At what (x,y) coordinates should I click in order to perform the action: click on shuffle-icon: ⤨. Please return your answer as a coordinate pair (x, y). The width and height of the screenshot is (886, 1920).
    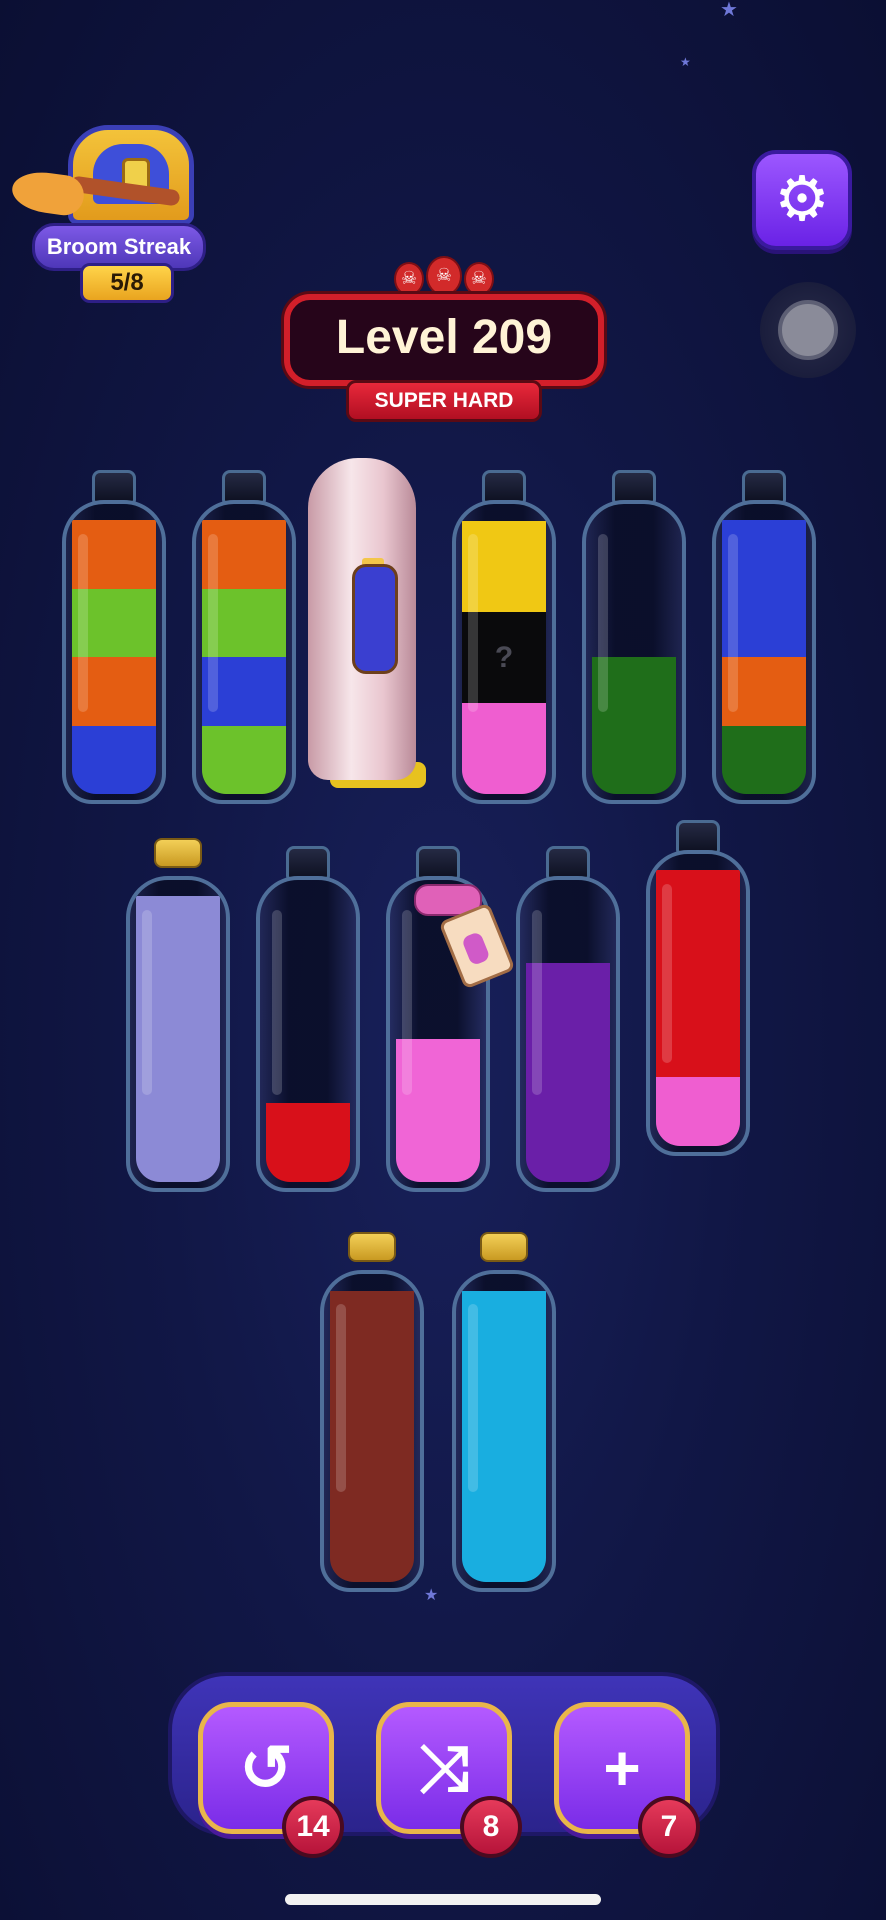
    Looking at the image, I should click on (444, 1768).